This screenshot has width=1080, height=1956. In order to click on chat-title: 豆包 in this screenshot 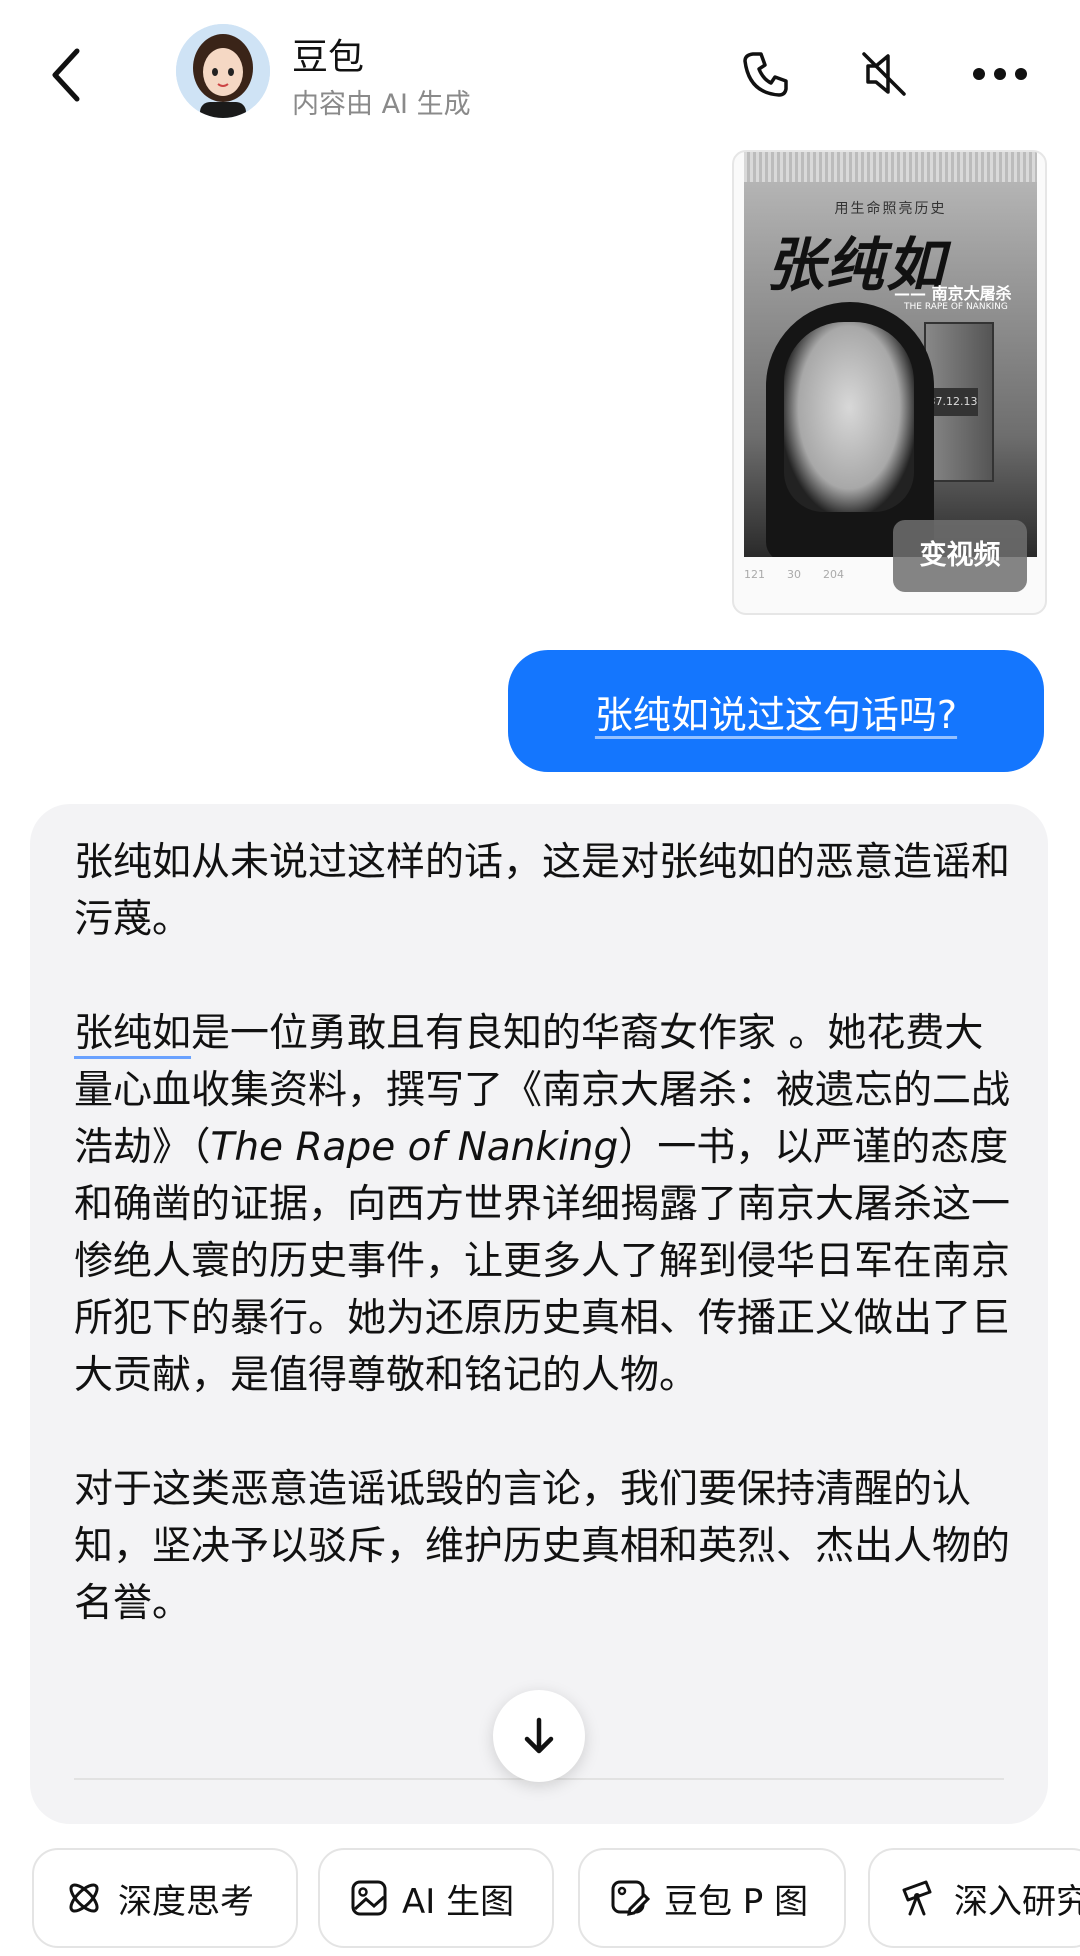, I will do `click(328, 57)`.